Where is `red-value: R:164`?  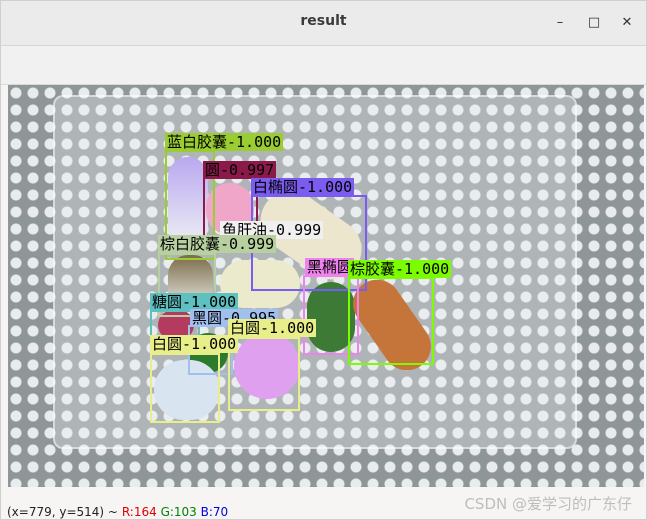
red-value: R:164 is located at coordinates (139, 512).